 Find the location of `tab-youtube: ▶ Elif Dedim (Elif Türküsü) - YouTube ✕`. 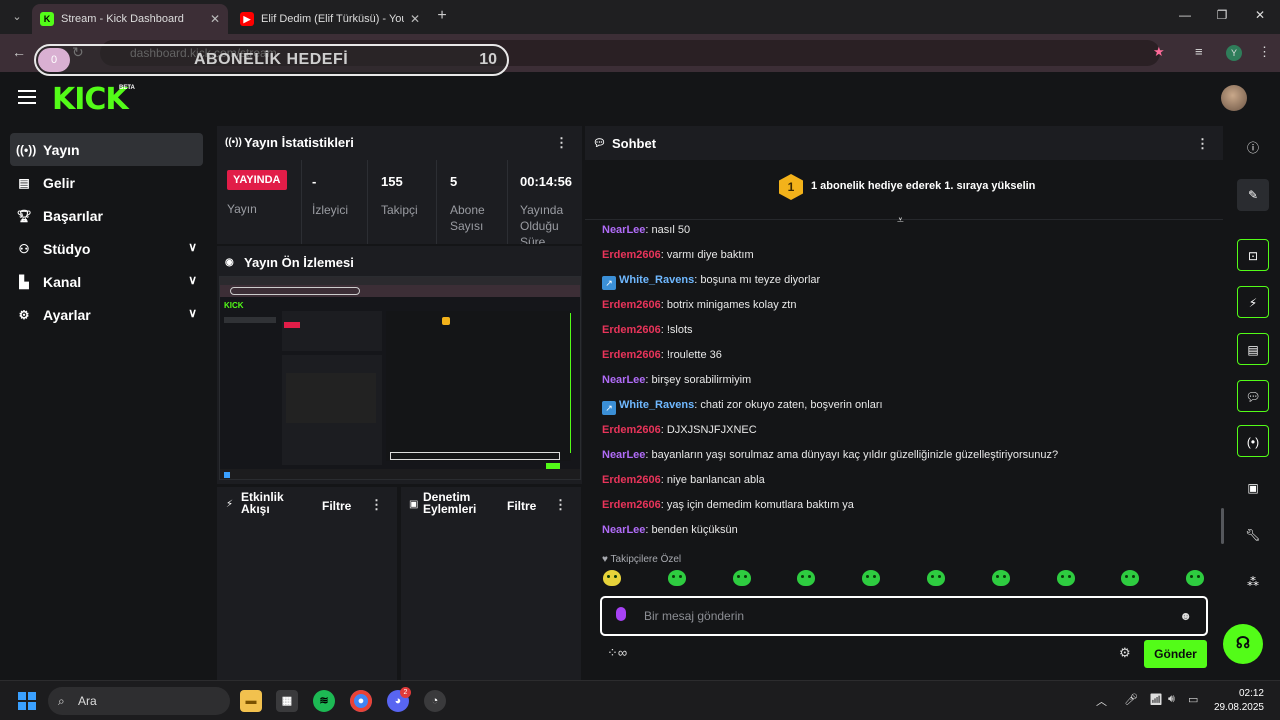

tab-youtube: ▶ Elif Dedim (Elif Türküsü) - YouTube ✕ is located at coordinates (330, 19).